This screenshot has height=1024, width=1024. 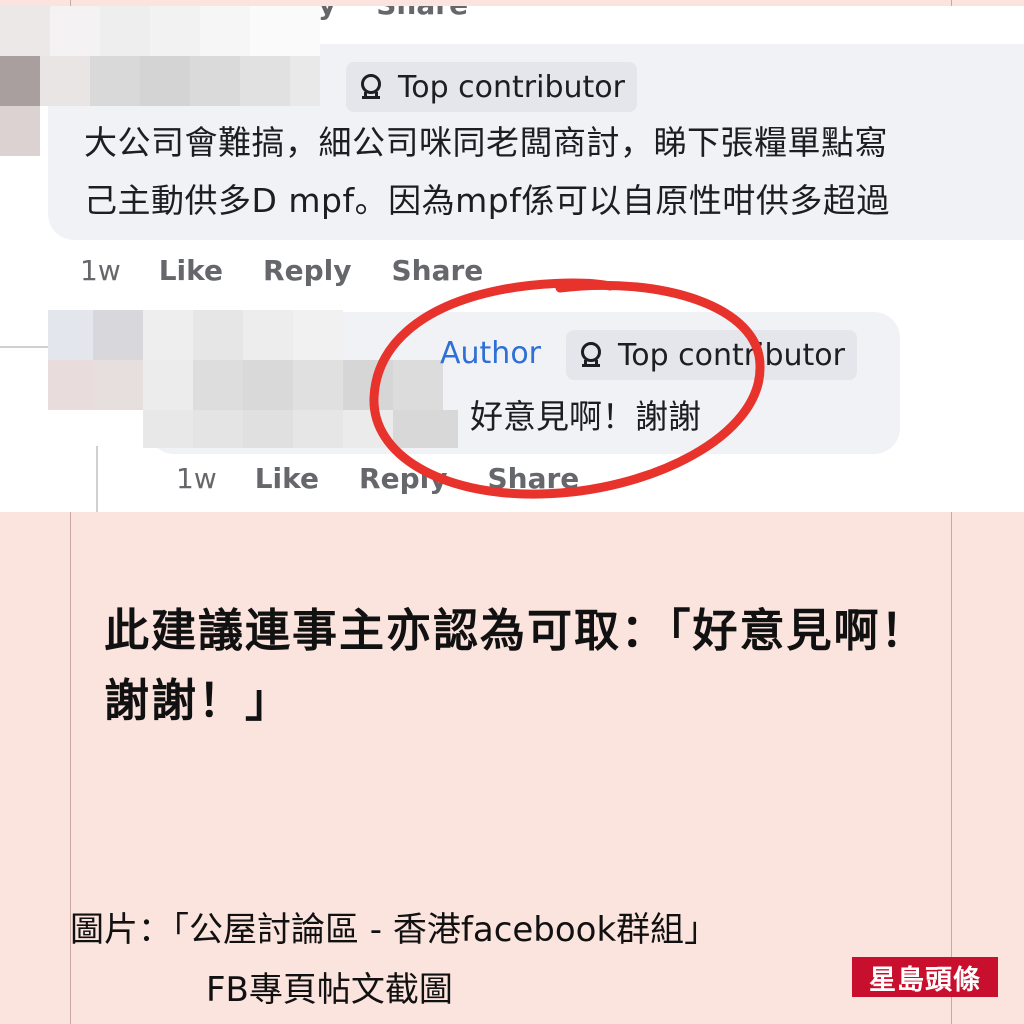 I want to click on article-caption: 此建議連事主亦認為可取：「好意見啊！謝謝！」, so click(x=516, y=665).